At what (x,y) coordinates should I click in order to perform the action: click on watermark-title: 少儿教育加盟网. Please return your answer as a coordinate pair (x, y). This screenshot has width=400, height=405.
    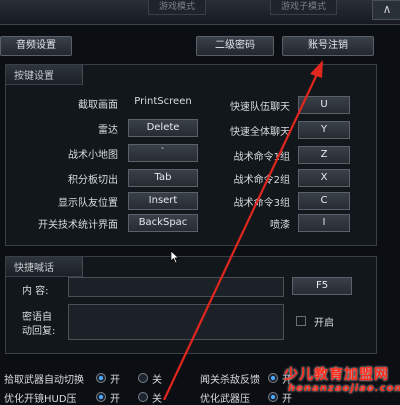
    Looking at the image, I should click on (336, 375).